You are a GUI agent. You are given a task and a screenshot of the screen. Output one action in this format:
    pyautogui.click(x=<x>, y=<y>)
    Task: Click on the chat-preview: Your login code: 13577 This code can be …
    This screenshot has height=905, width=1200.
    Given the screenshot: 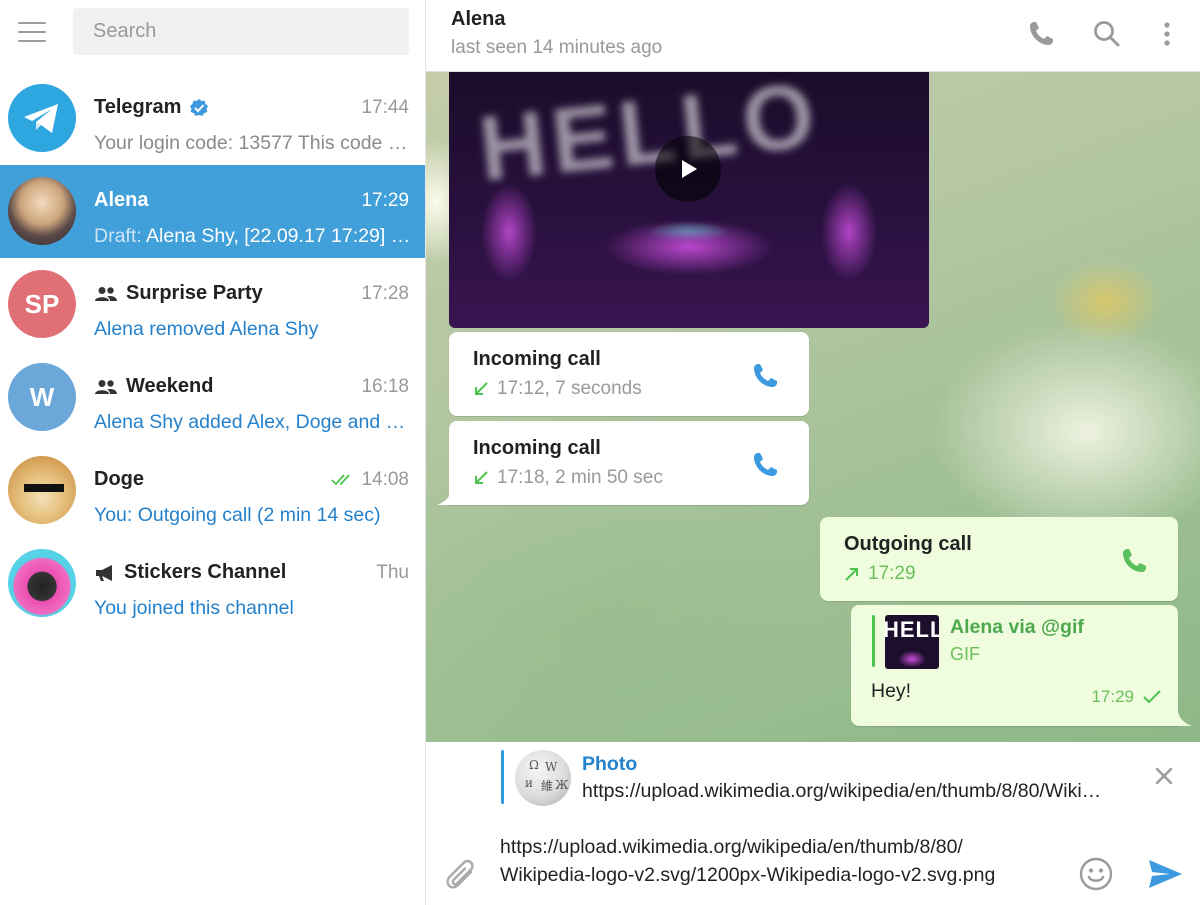 What is the action you would take?
    pyautogui.click(x=253, y=143)
    